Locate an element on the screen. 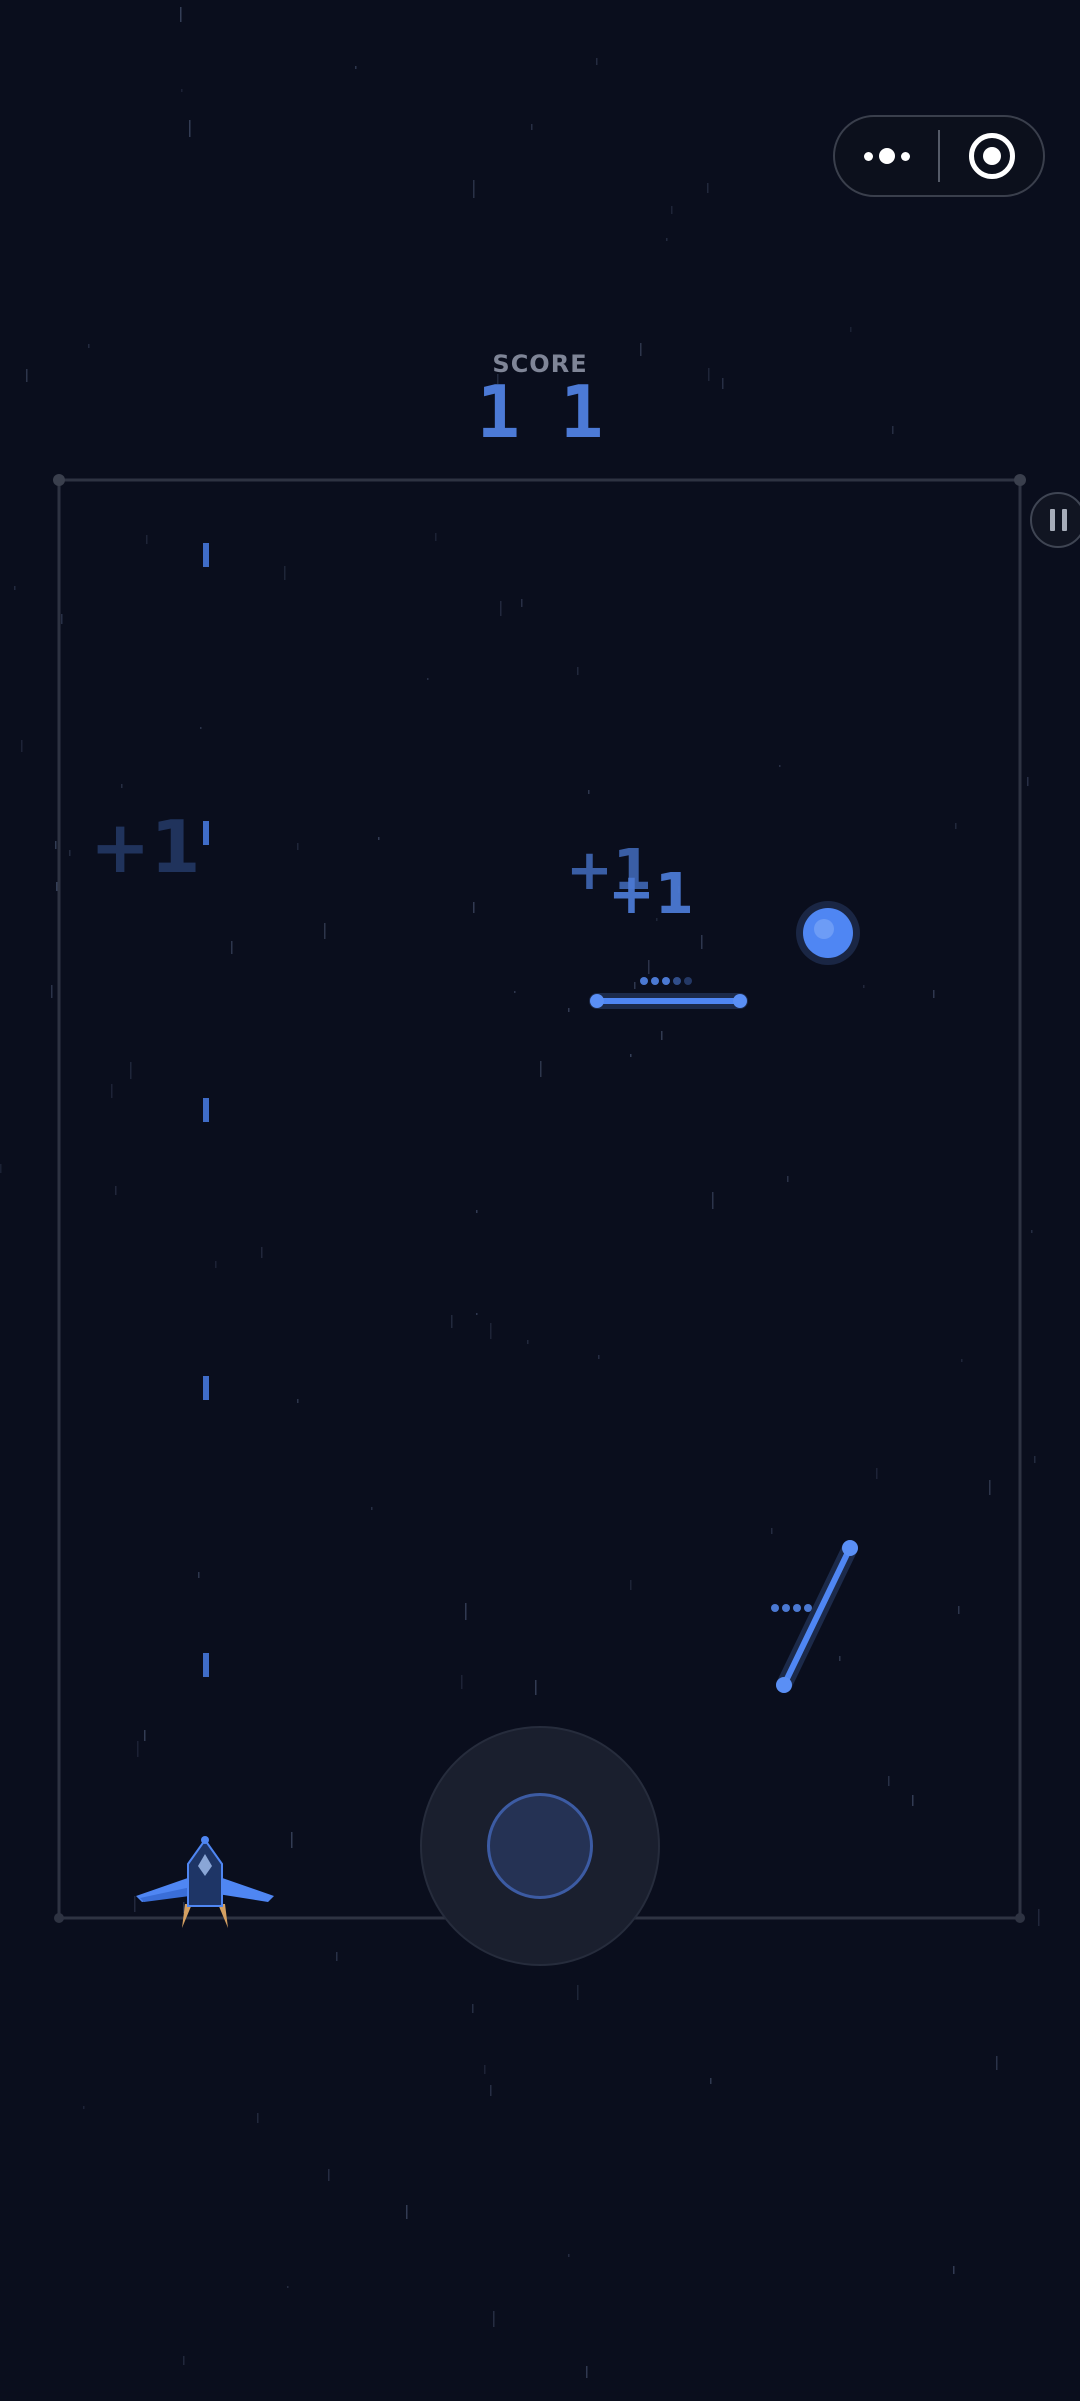 The width and height of the screenshot is (1080, 2401). score-value: 11 is located at coordinates (560, 412).